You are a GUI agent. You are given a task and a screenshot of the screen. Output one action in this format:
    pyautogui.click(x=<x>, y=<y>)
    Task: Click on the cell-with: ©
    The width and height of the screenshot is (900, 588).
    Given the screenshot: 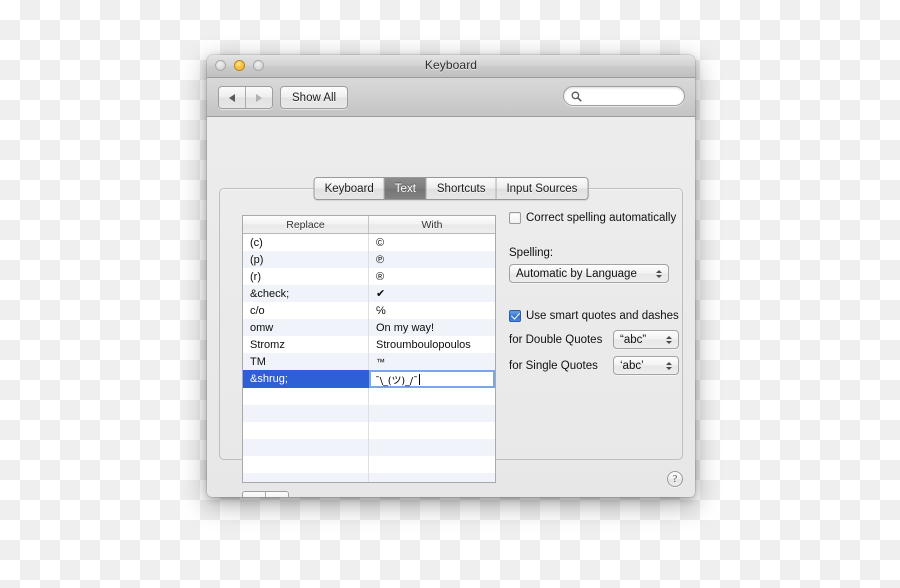 What is the action you would take?
    pyautogui.click(x=380, y=242)
    